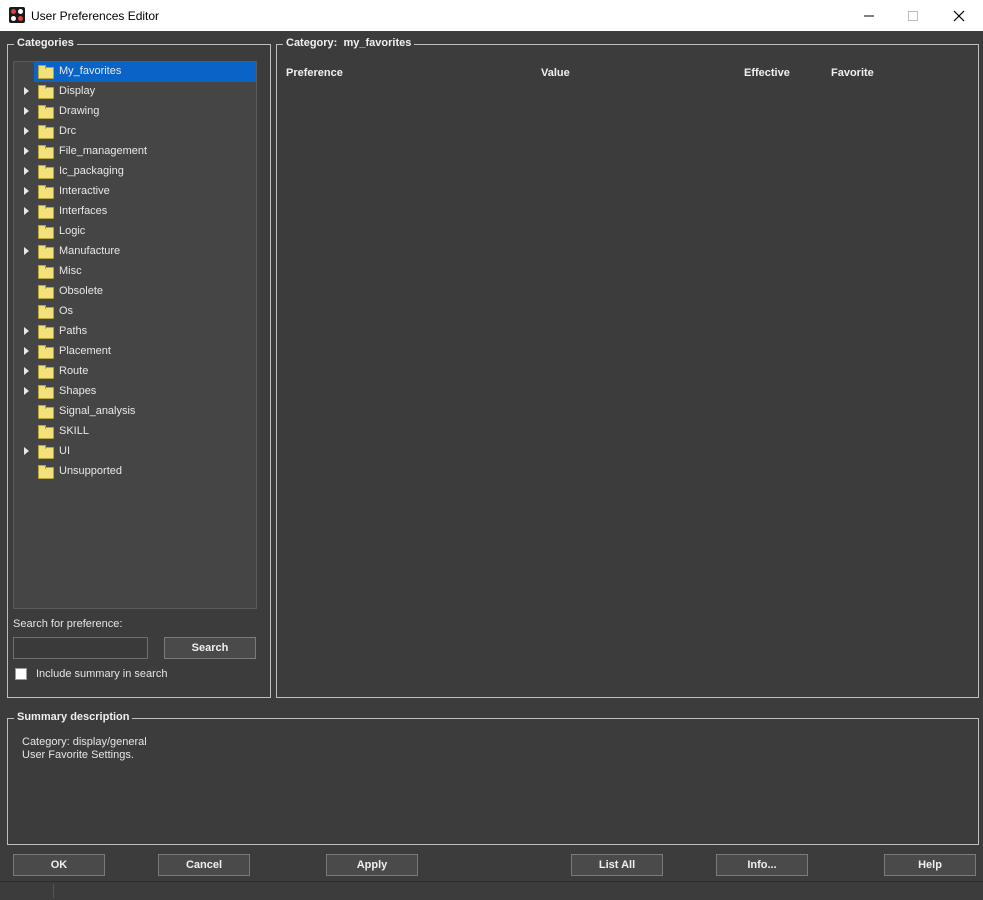 This screenshot has height=900, width=983. Describe the element at coordinates (349, 43) in the screenshot. I see `category-legend: Category: my_favorites` at that location.